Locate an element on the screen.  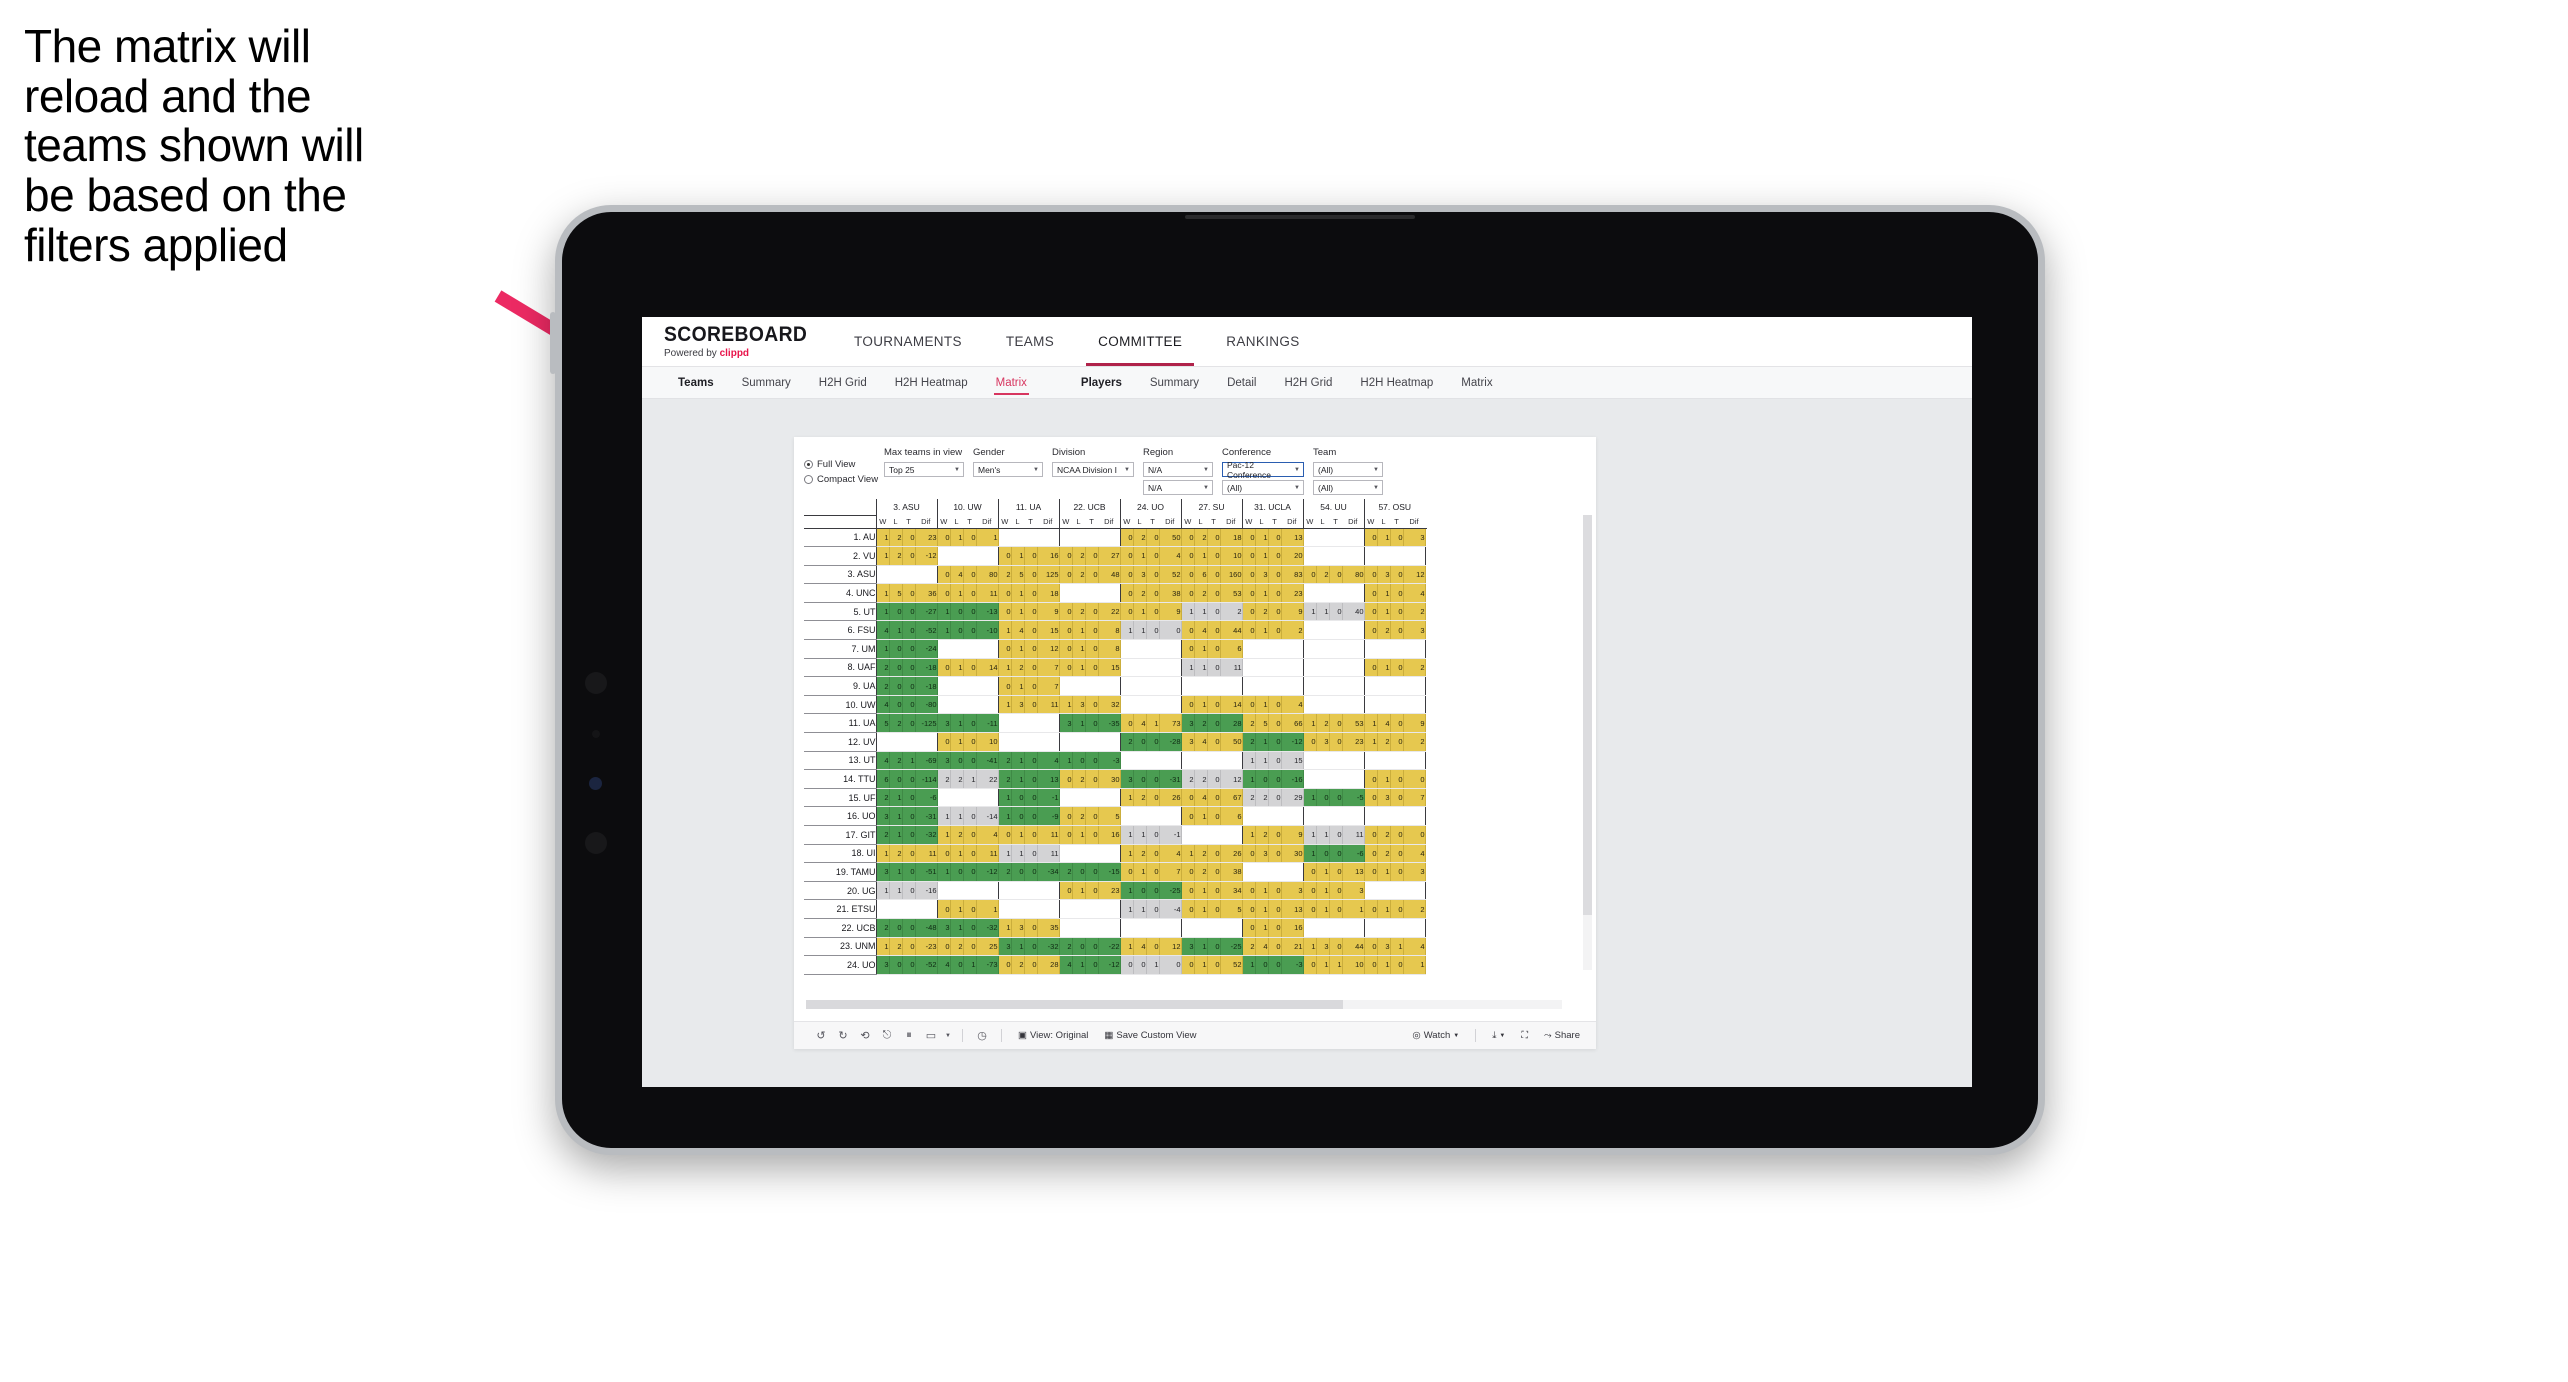
matrix-cell: 3 is located at coordinates (1079, 705).